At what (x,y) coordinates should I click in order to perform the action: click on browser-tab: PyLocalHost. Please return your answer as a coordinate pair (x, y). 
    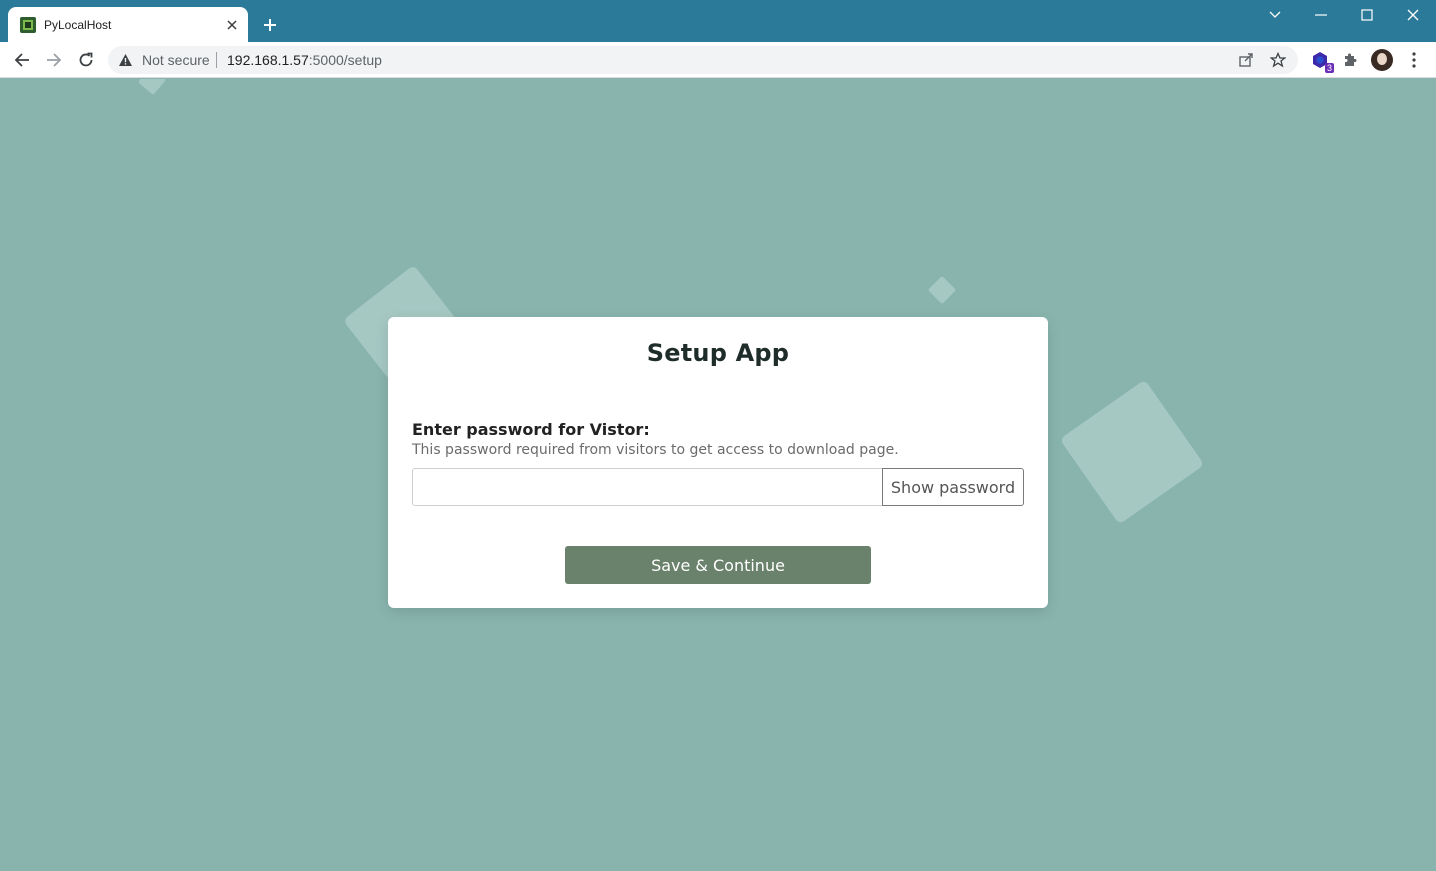
    Looking at the image, I should click on (128, 24).